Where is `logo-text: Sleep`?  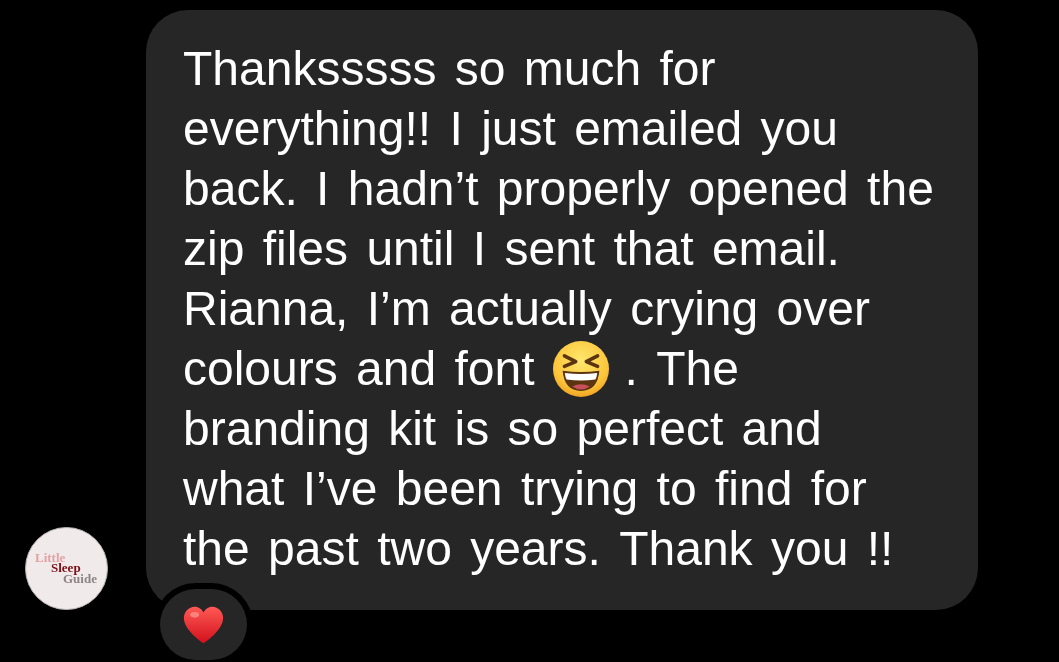 logo-text: Sleep is located at coordinates (66, 568).